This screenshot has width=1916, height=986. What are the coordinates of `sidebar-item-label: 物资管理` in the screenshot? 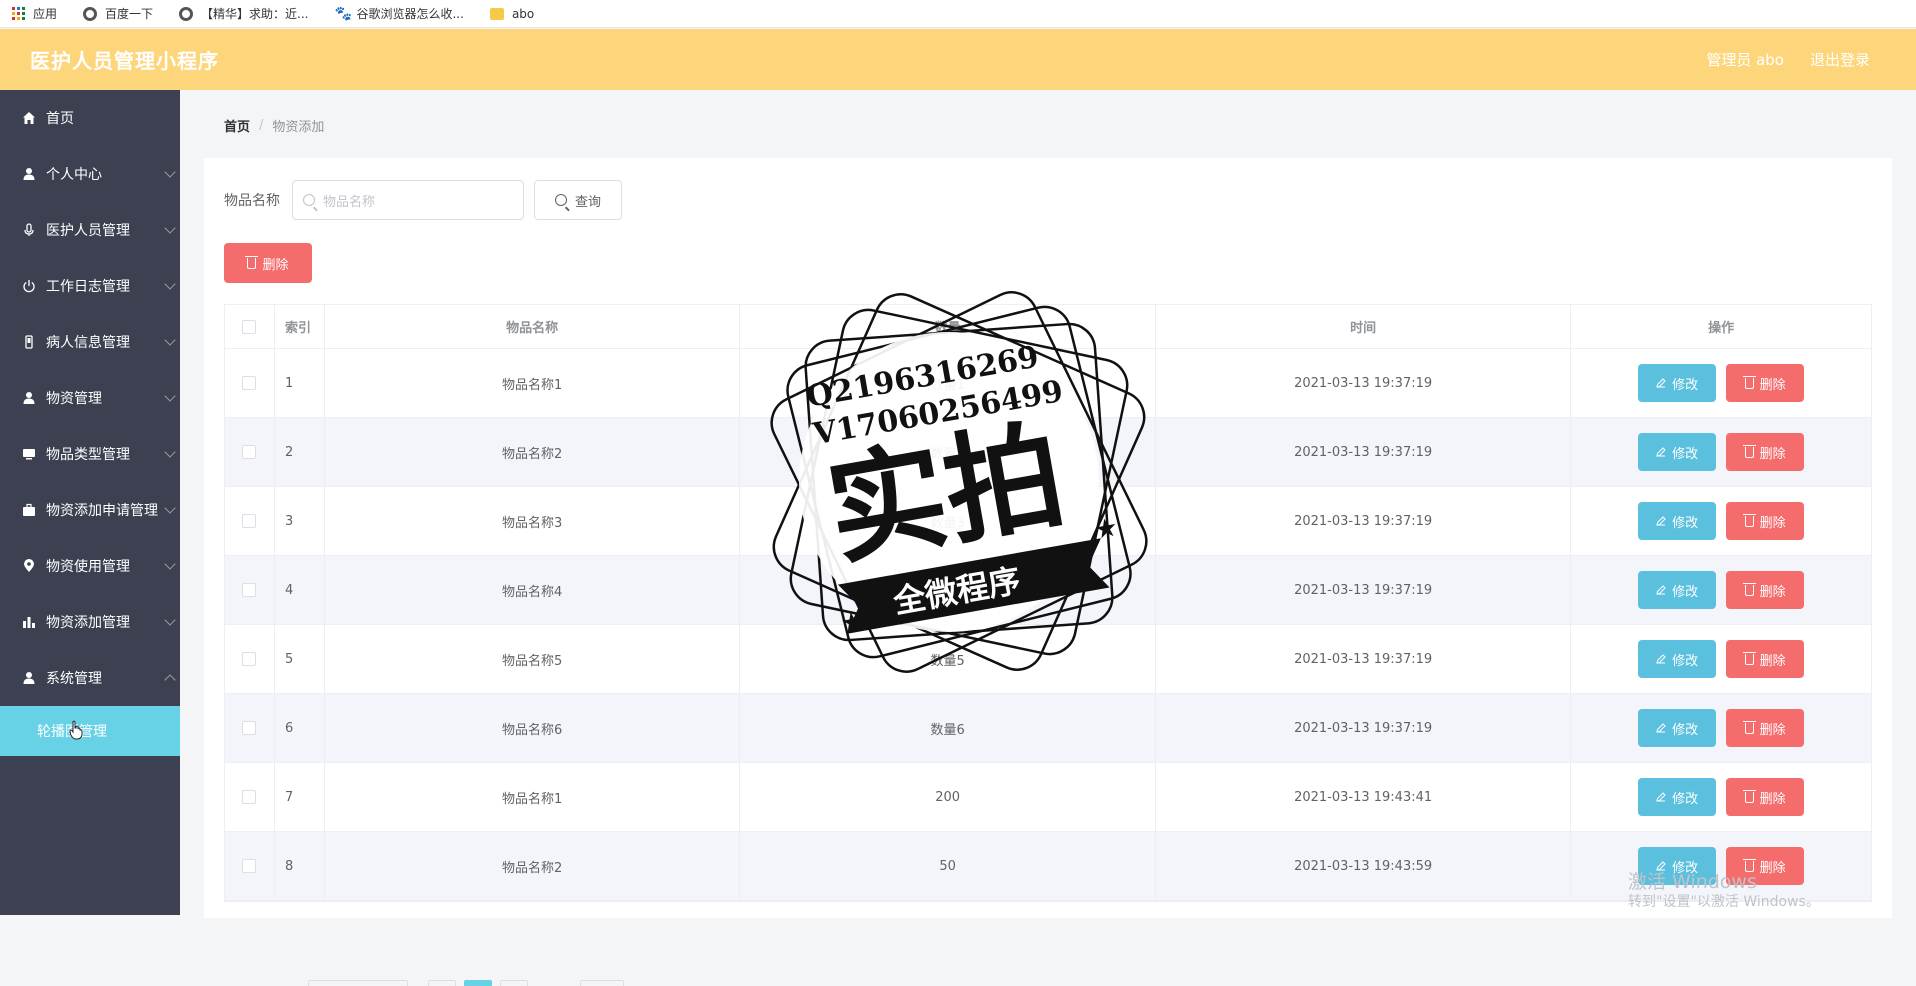 It's located at (74, 399).